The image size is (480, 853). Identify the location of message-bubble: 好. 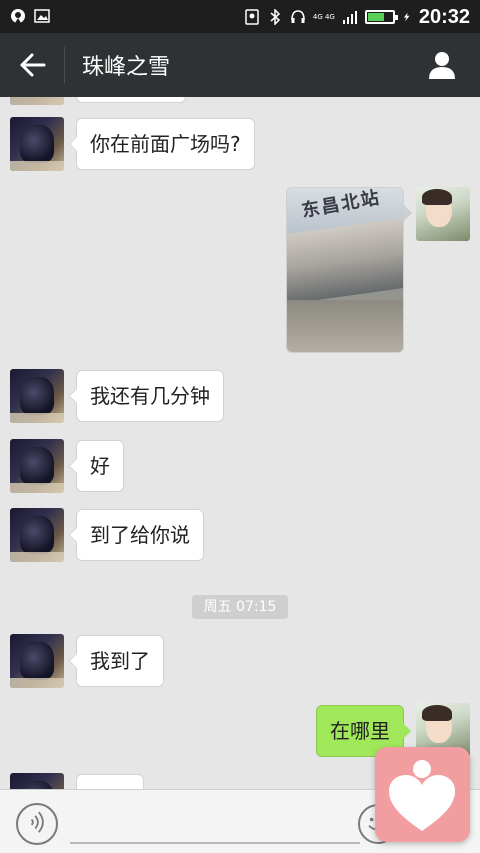
(96, 466).